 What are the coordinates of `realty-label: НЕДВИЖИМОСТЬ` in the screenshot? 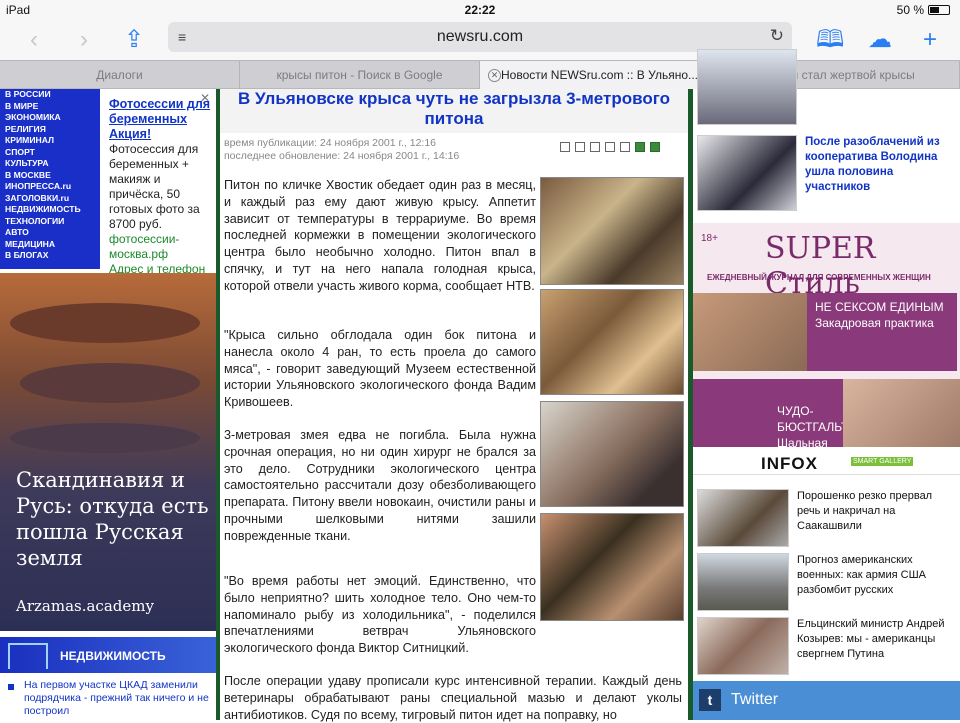 It's located at (113, 656).